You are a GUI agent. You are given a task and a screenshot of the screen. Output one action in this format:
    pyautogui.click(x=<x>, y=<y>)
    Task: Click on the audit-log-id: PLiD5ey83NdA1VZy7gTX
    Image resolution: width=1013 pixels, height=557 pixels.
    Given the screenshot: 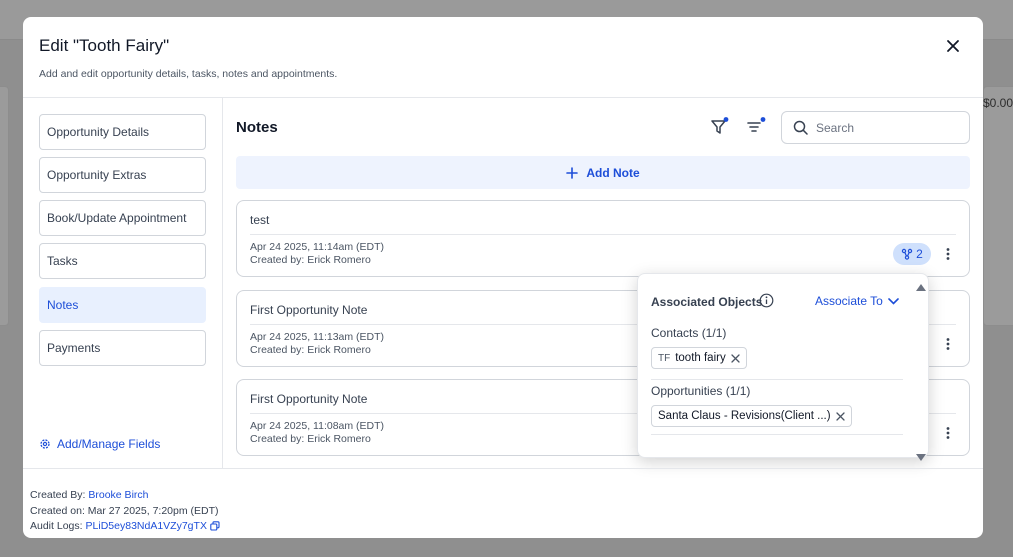 What is the action you would take?
    pyautogui.click(x=146, y=526)
    